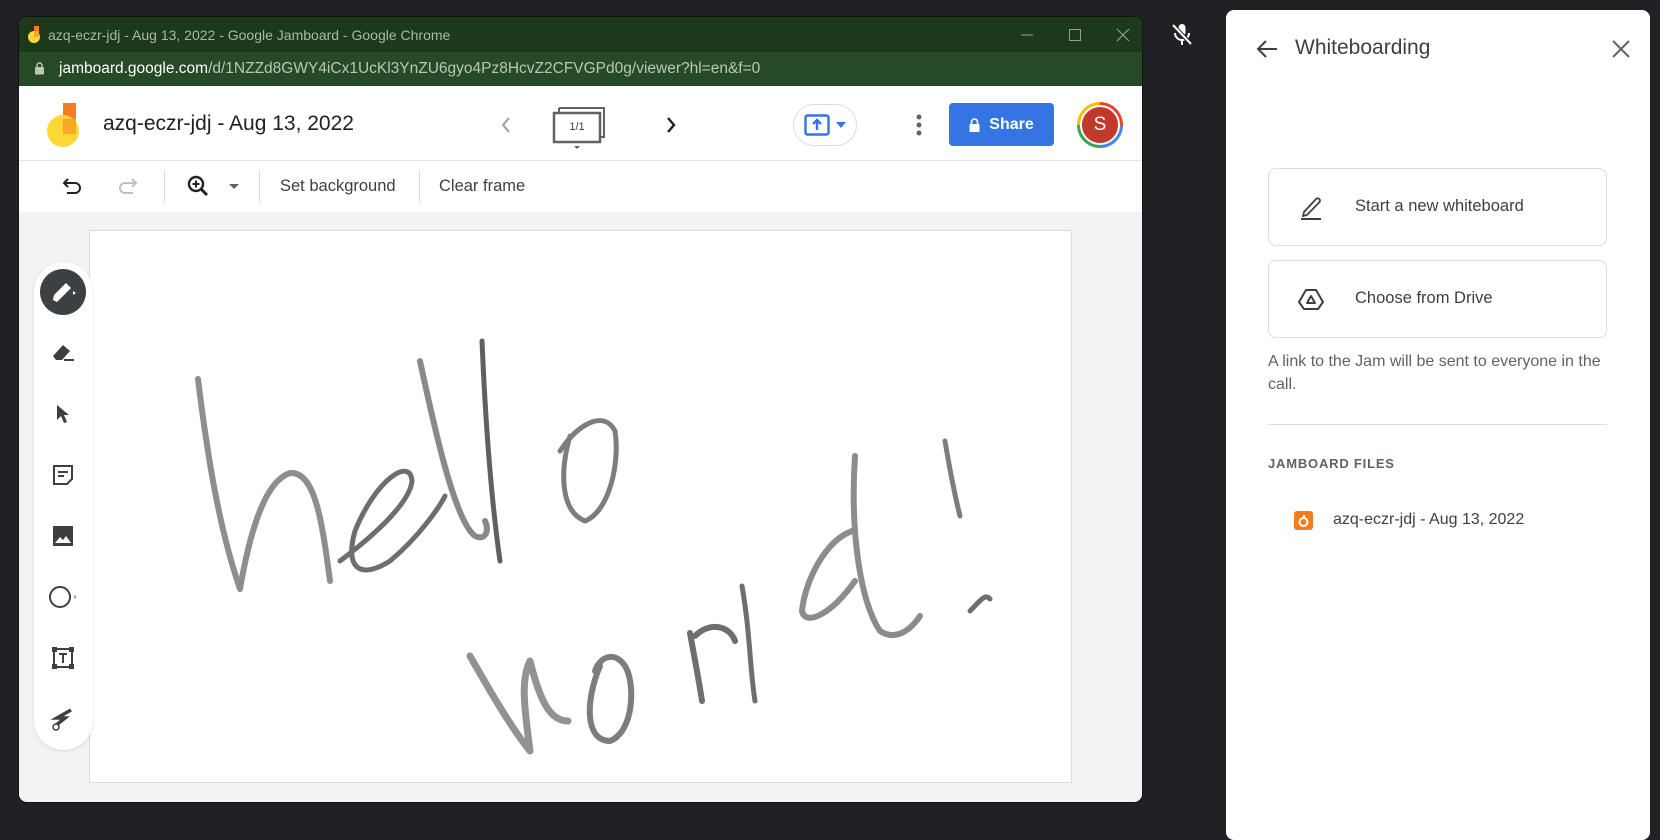 The width and height of the screenshot is (1660, 840). What do you see at coordinates (817, 125) in the screenshot?
I see `present-icon` at bounding box center [817, 125].